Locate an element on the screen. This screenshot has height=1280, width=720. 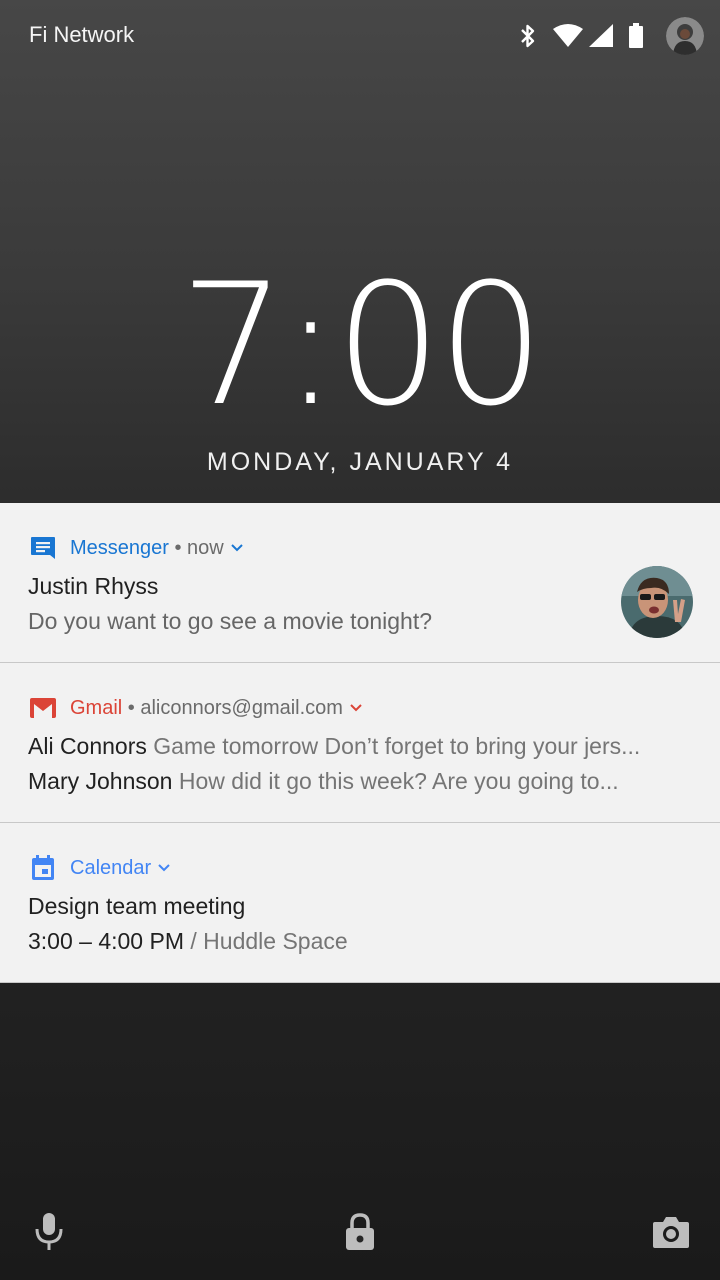
clock-time: 7:00 is located at coordinates (361, 345).